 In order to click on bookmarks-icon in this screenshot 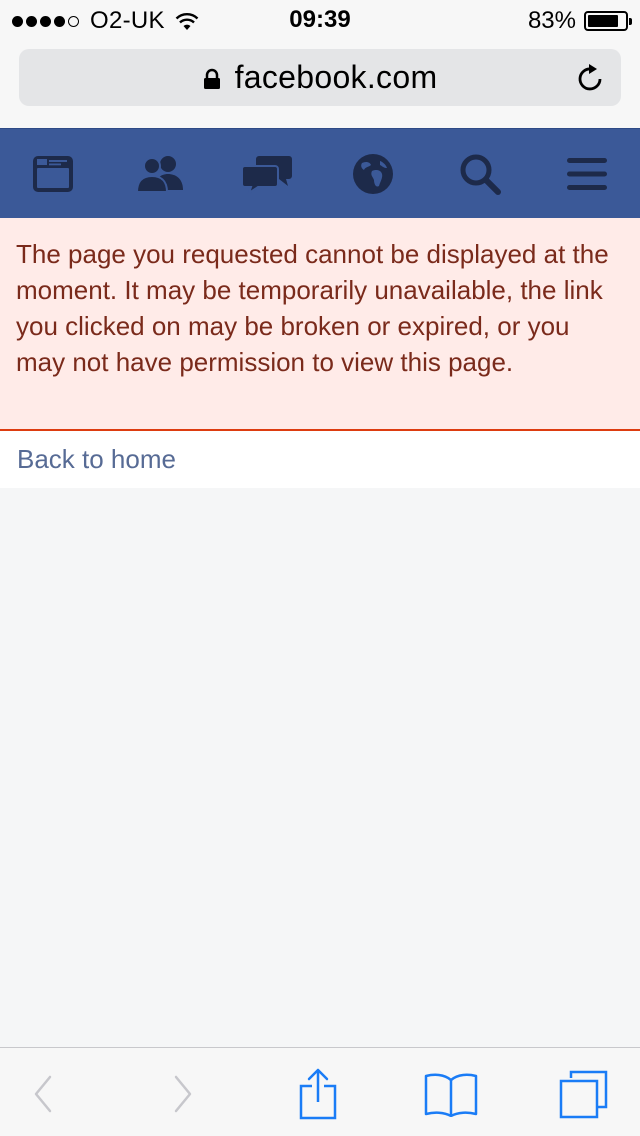, I will do `click(451, 1095)`.